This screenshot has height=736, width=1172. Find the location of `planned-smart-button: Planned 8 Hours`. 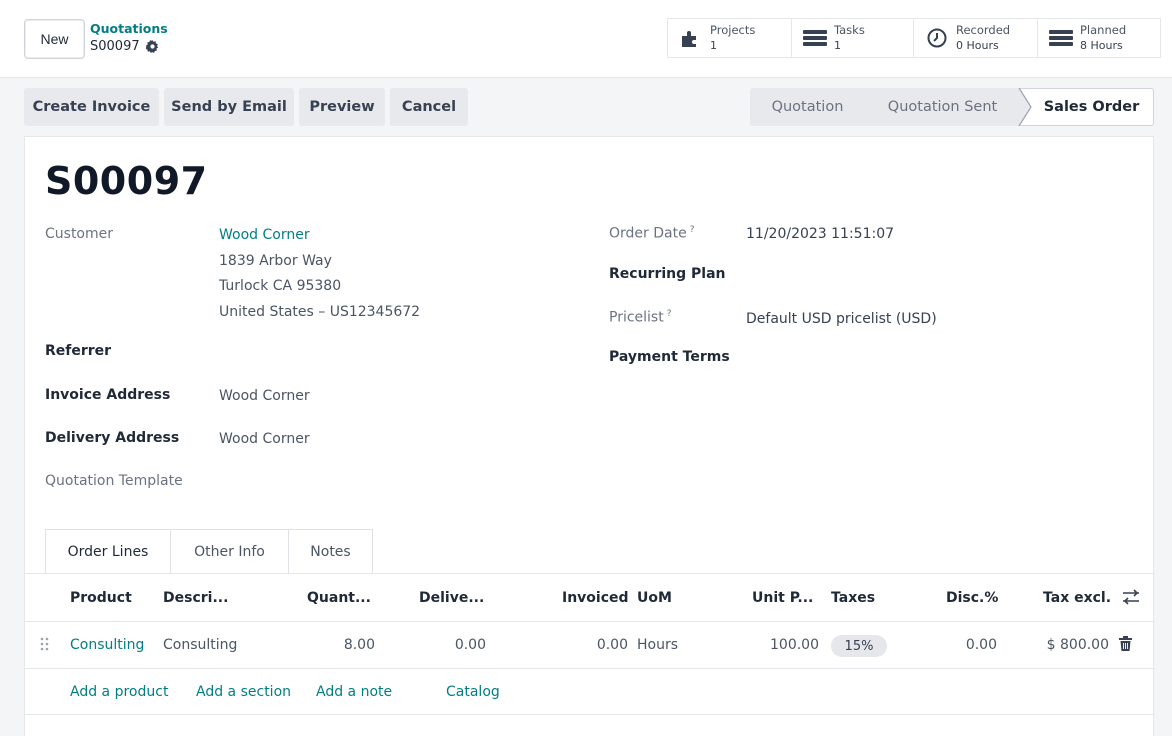

planned-smart-button: Planned 8 Hours is located at coordinates (1099, 38).